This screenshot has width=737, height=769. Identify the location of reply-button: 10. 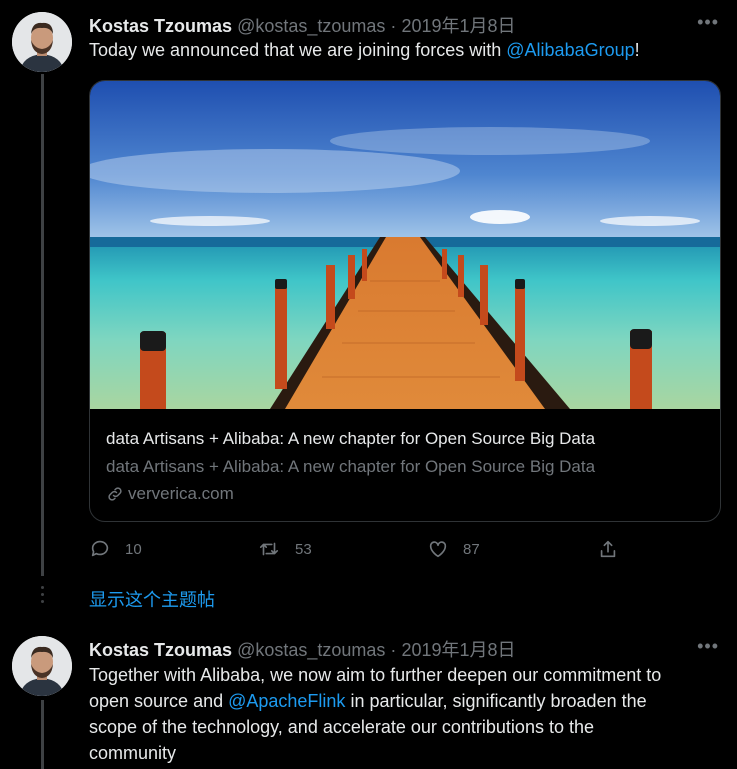
(115, 549).